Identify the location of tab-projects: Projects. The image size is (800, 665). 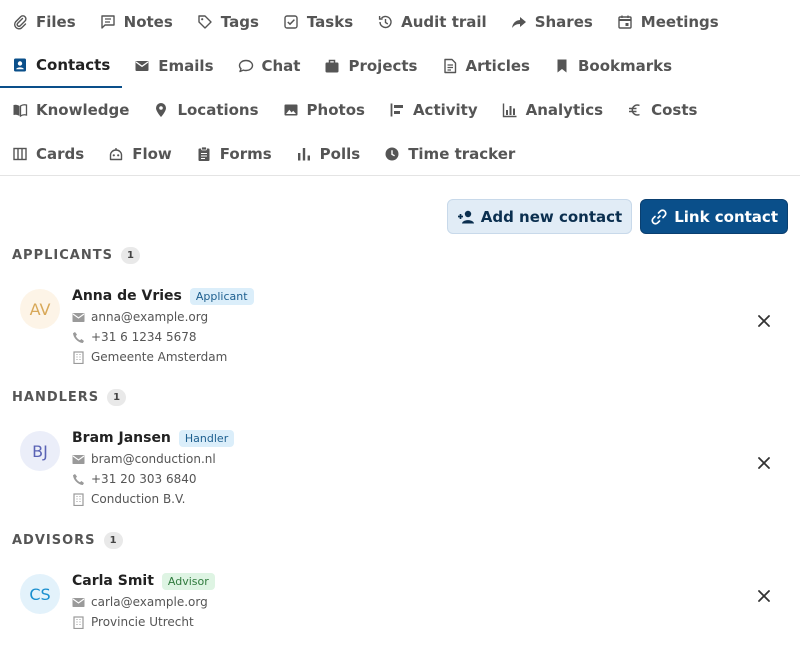
(370, 66).